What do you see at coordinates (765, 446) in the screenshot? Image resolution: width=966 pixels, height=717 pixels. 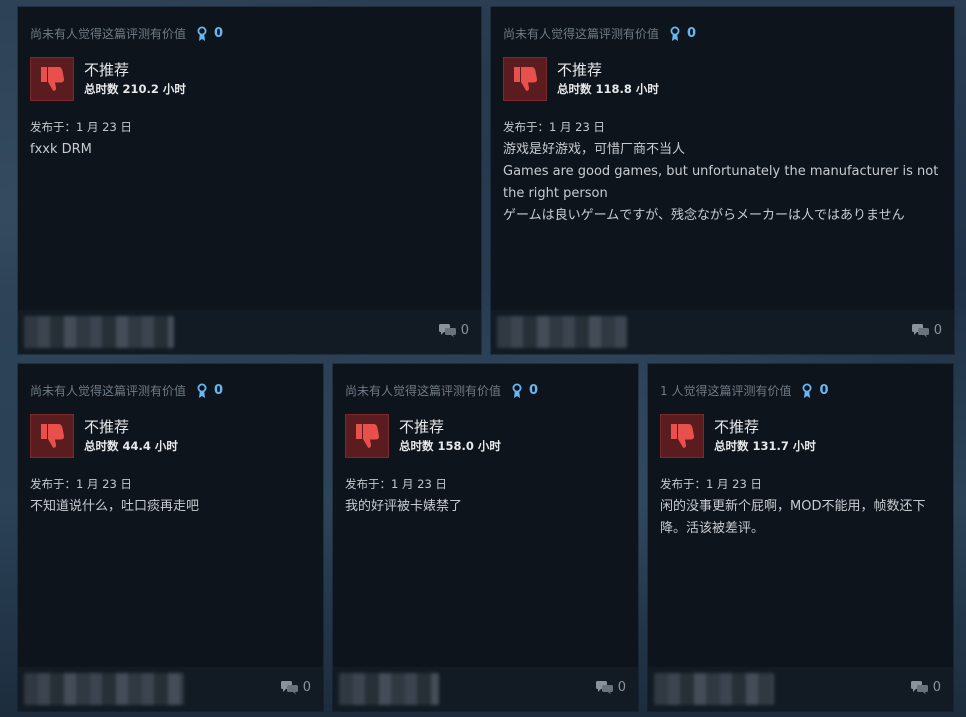 I see `playtime-hours: 总时数 131.7 小时` at bounding box center [765, 446].